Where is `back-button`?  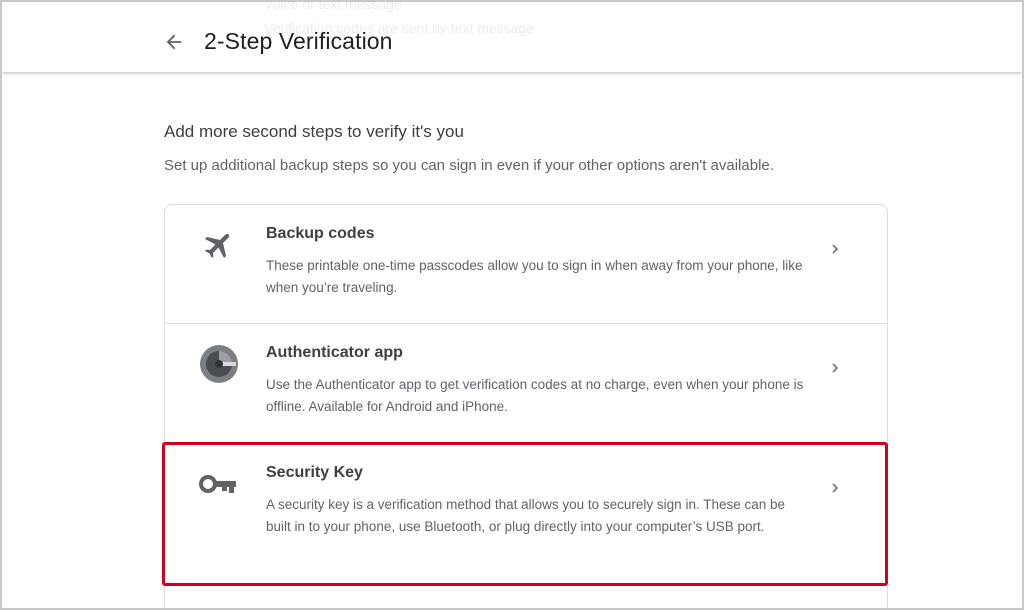 back-button is located at coordinates (174, 42).